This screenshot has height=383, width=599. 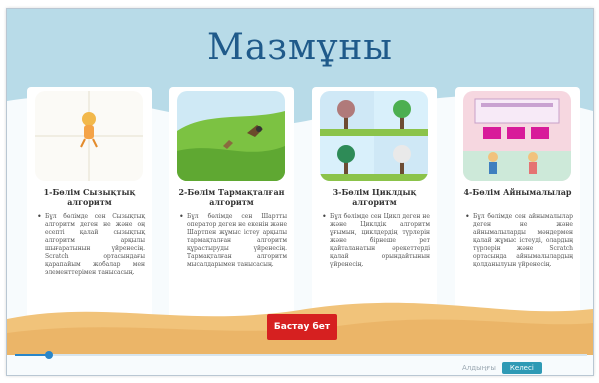 I want to click on prev-button: Алдыңғы, so click(x=479, y=368).